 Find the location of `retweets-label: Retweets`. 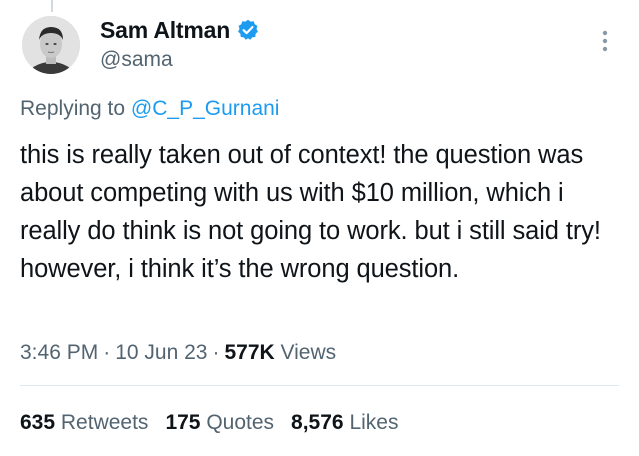

retweets-label: Retweets is located at coordinates (104, 422).